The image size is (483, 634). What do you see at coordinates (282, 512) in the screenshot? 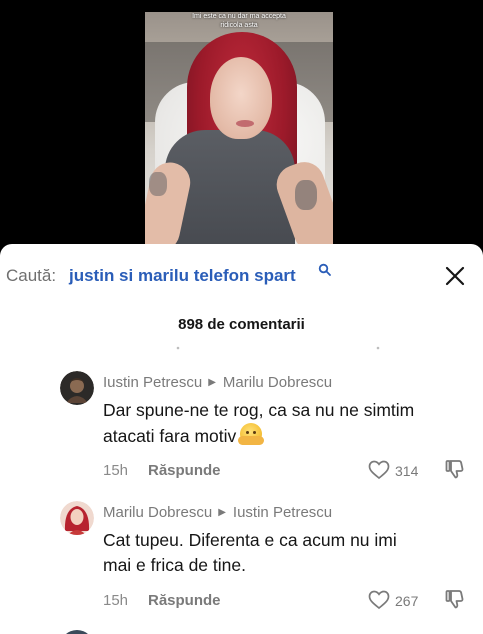
I see `comment-reply-to: Iustin Petrescu` at bounding box center [282, 512].